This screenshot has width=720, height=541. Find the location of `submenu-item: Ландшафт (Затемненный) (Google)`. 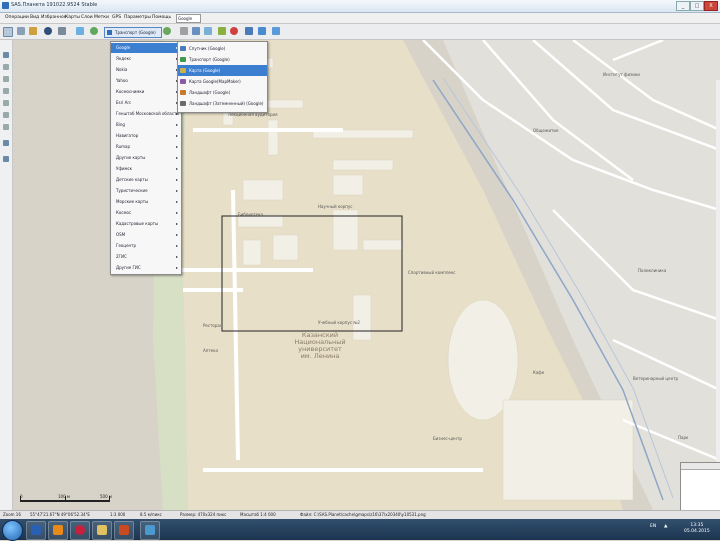

submenu-item: Ландшафт (Затемненный) (Google) is located at coordinates (222, 103).